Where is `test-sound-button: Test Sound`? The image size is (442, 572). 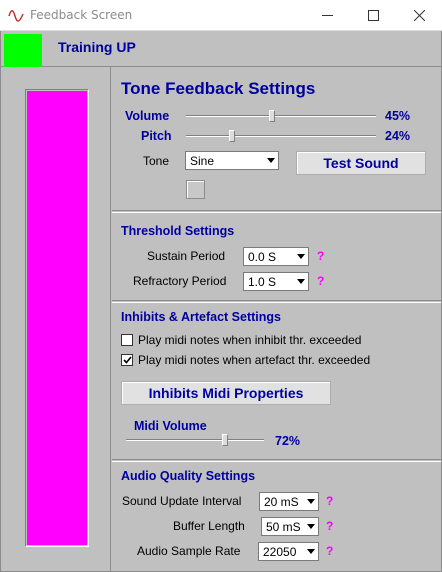
test-sound-button: Test Sound is located at coordinates (361, 163).